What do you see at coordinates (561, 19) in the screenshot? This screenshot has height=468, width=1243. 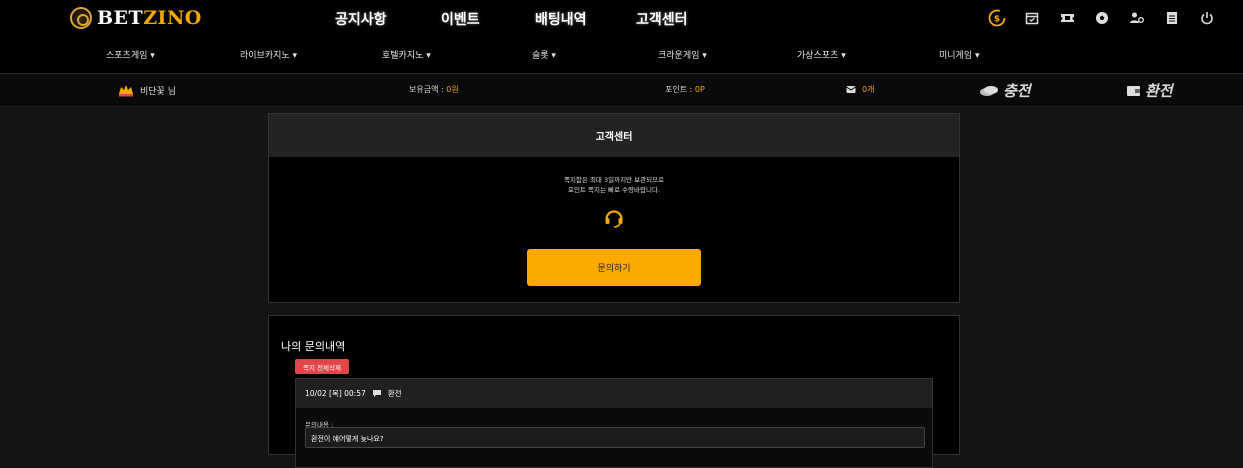 I see `nav-bet-history: 배팅내역` at bounding box center [561, 19].